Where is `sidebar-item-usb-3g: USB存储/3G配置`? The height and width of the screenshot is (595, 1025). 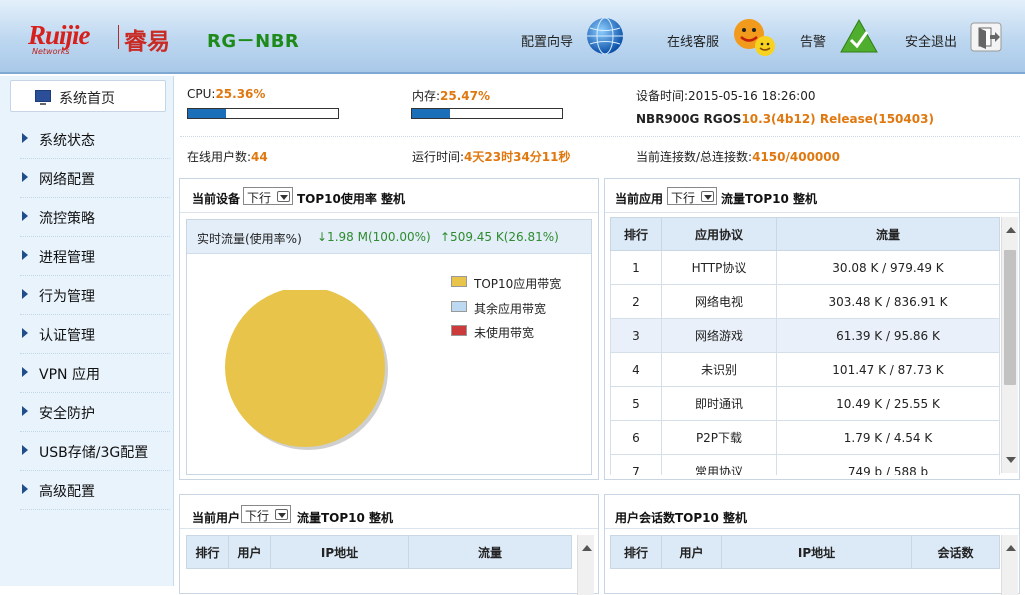 sidebar-item-usb-3g: USB存储/3G配置 is located at coordinates (95, 451).